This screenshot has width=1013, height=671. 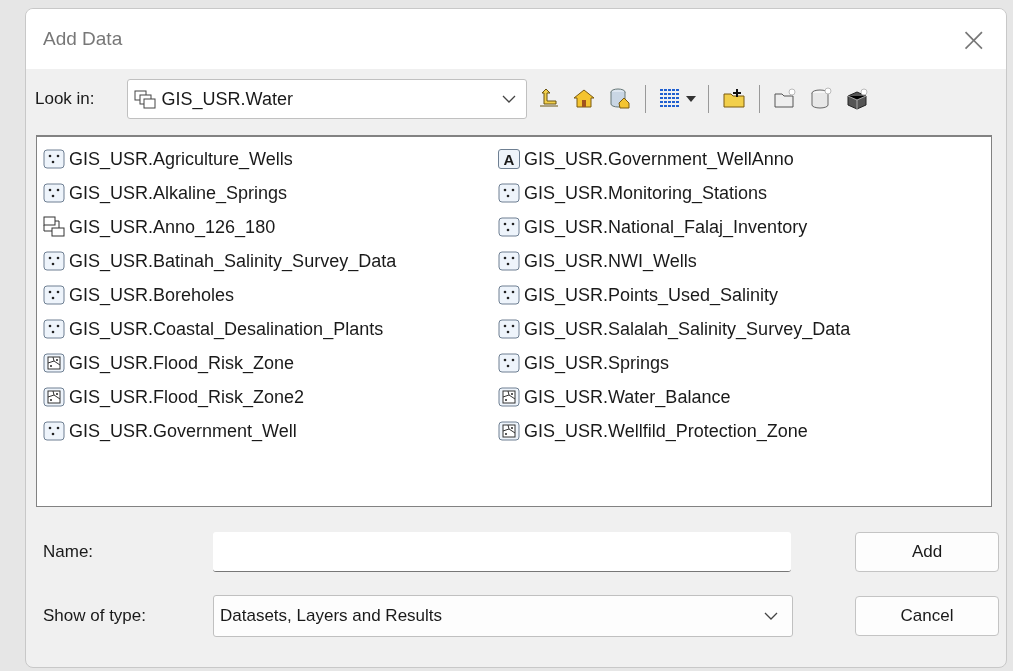 I want to click on database-home-icon, so click(x=619, y=99).